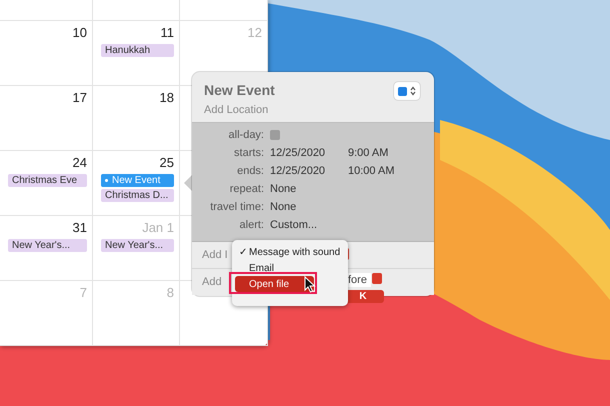 The width and height of the screenshot is (610, 406). What do you see at coordinates (167, 32) in the screenshot?
I see `day-number: 11` at bounding box center [167, 32].